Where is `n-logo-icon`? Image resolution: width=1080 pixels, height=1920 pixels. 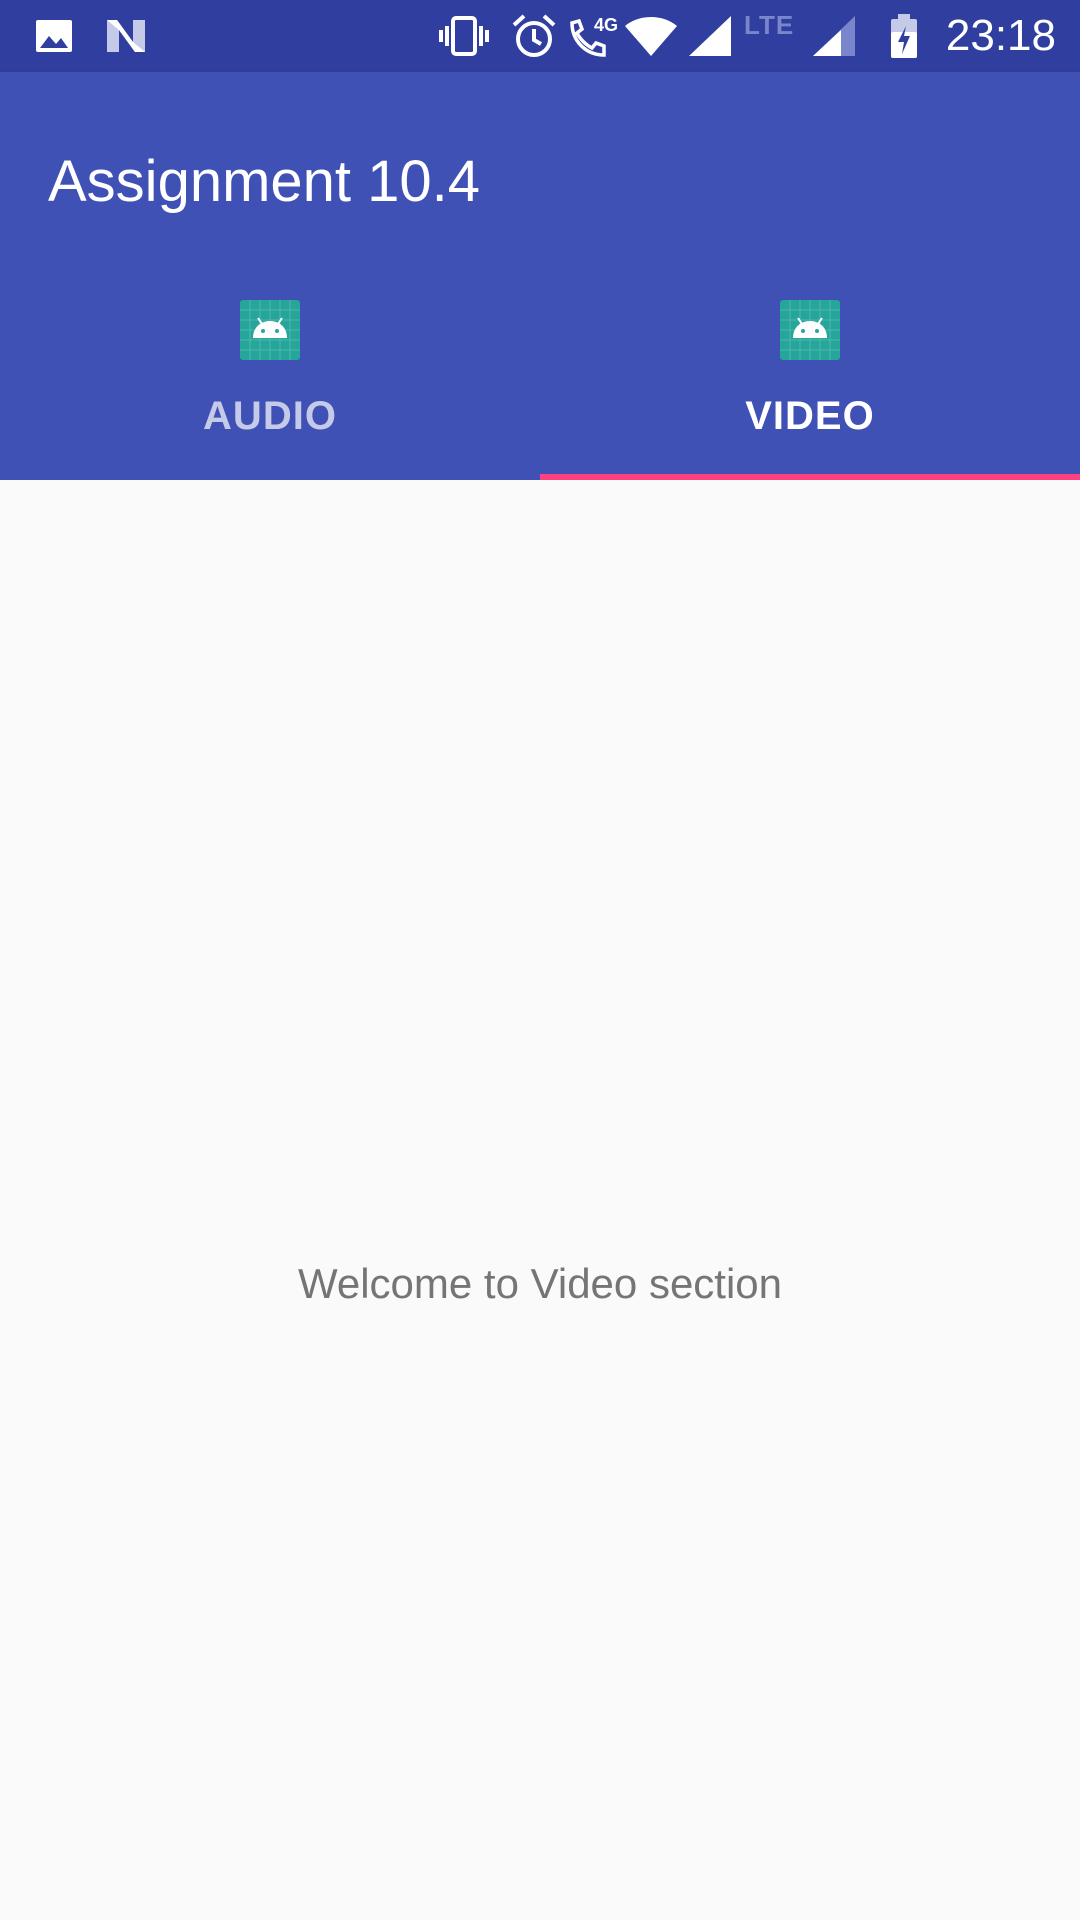
n-logo-icon is located at coordinates (126, 36).